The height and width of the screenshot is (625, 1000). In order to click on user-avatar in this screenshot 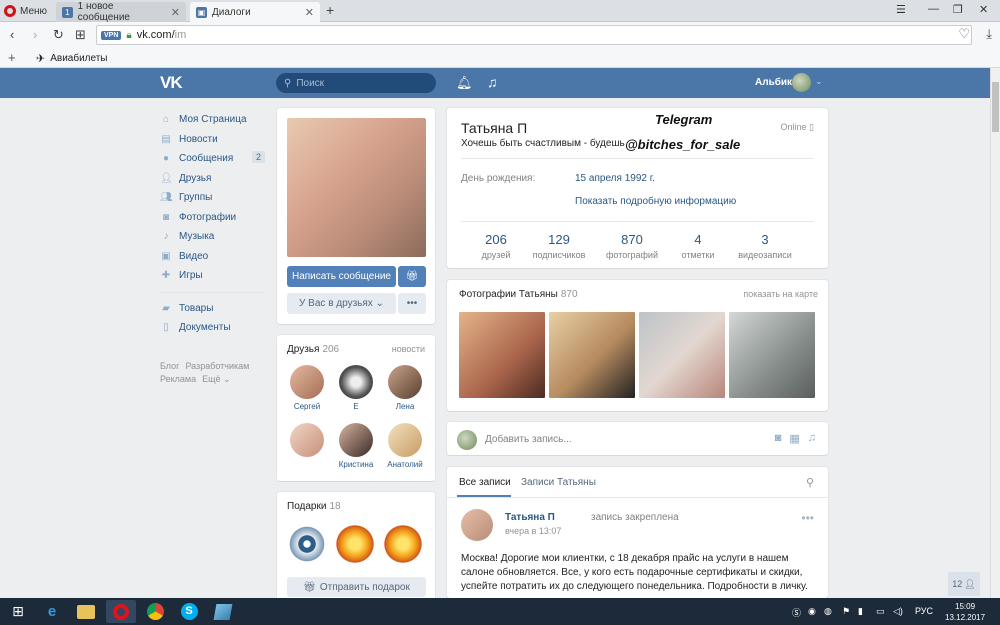, I will do `click(801, 82)`.